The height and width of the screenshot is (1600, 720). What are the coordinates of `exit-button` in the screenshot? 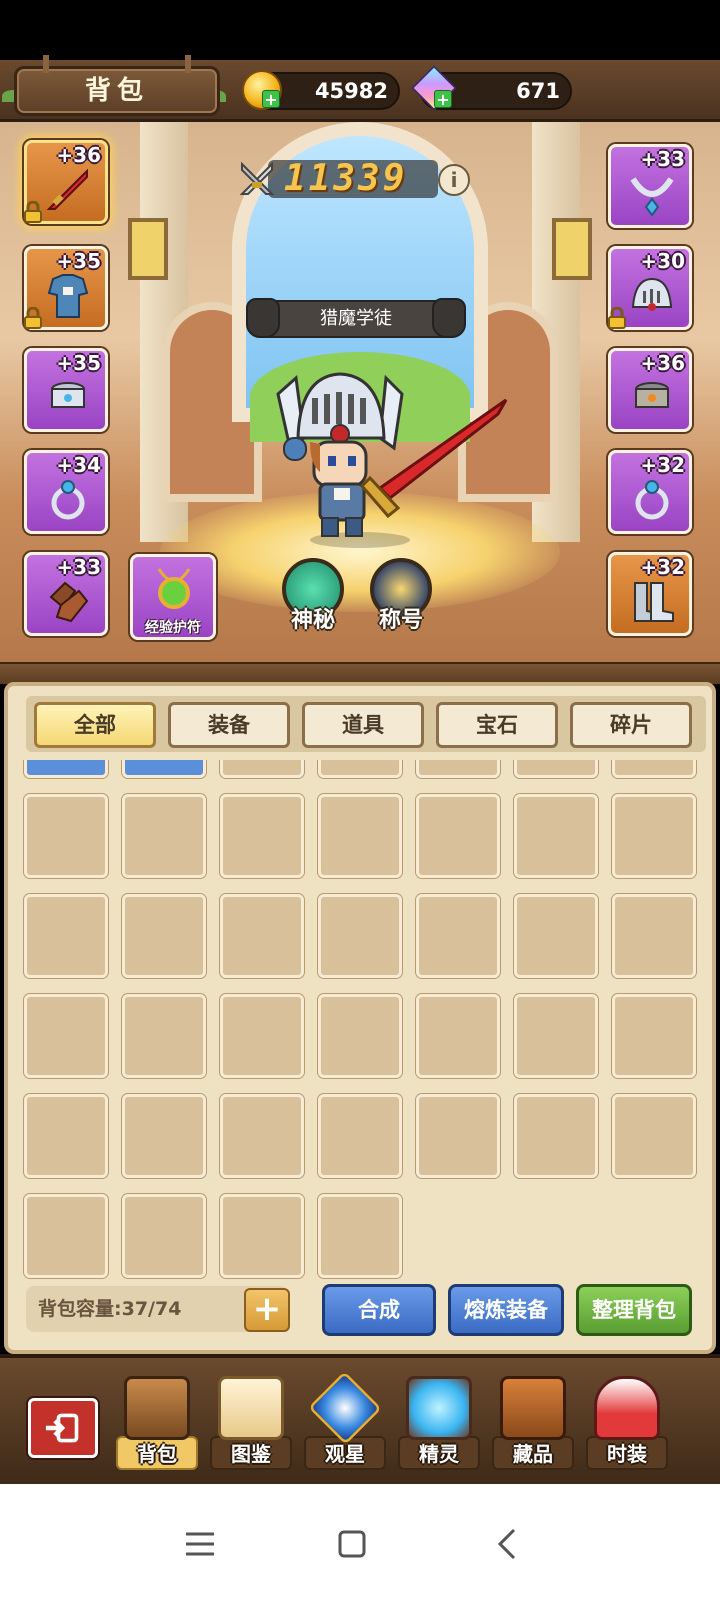 It's located at (63, 1428).